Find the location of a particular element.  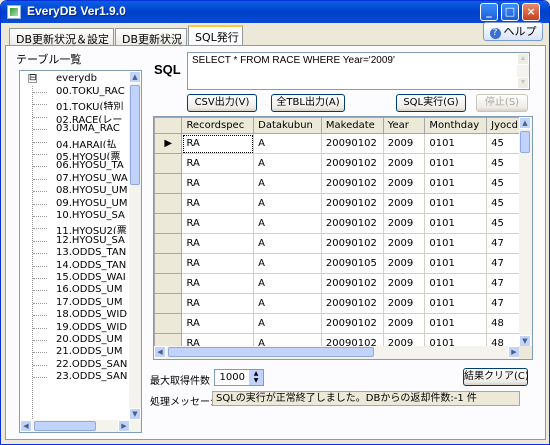

table-row: ▶ RA A 20090102 2009 0101 45 is located at coordinates (343, 143).